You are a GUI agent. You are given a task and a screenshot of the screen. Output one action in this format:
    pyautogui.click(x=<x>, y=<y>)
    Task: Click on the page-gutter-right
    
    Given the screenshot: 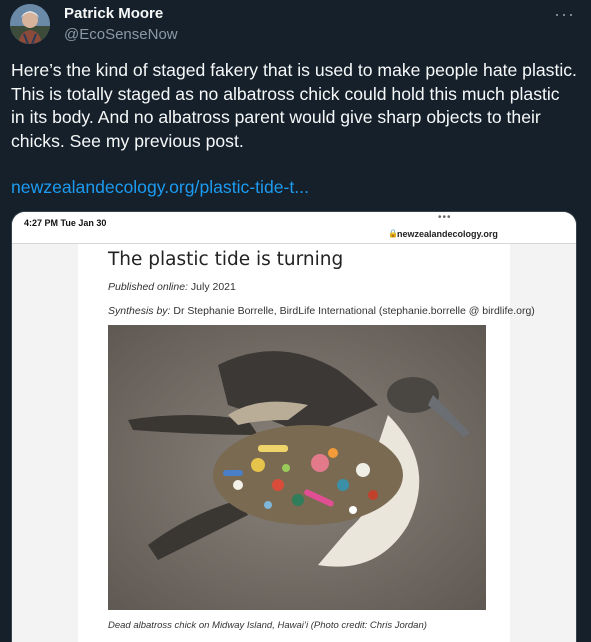 What is the action you would take?
    pyautogui.click(x=543, y=443)
    